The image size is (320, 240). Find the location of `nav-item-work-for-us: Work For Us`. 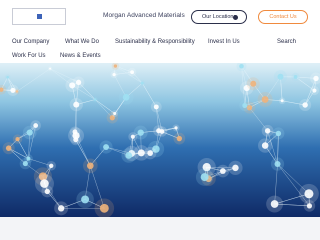

nav-item-work-for-us: Work For Us is located at coordinates (29, 56).